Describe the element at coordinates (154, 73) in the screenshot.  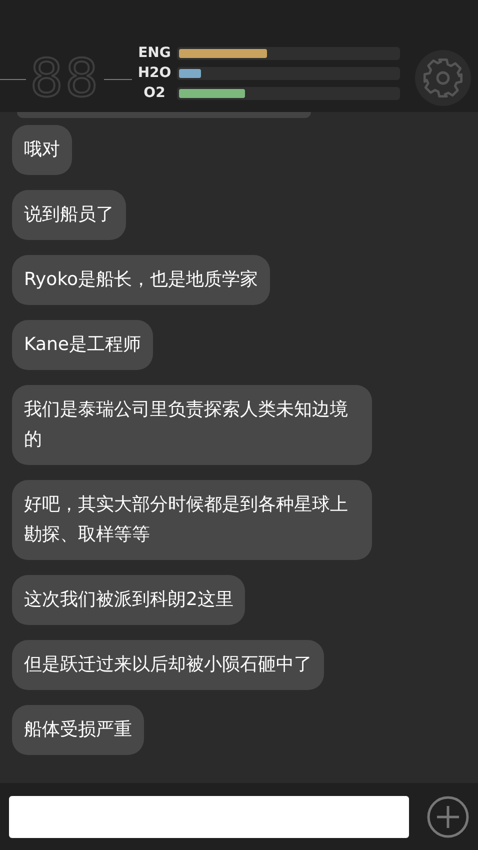
I see `gauge-label: H2O` at that location.